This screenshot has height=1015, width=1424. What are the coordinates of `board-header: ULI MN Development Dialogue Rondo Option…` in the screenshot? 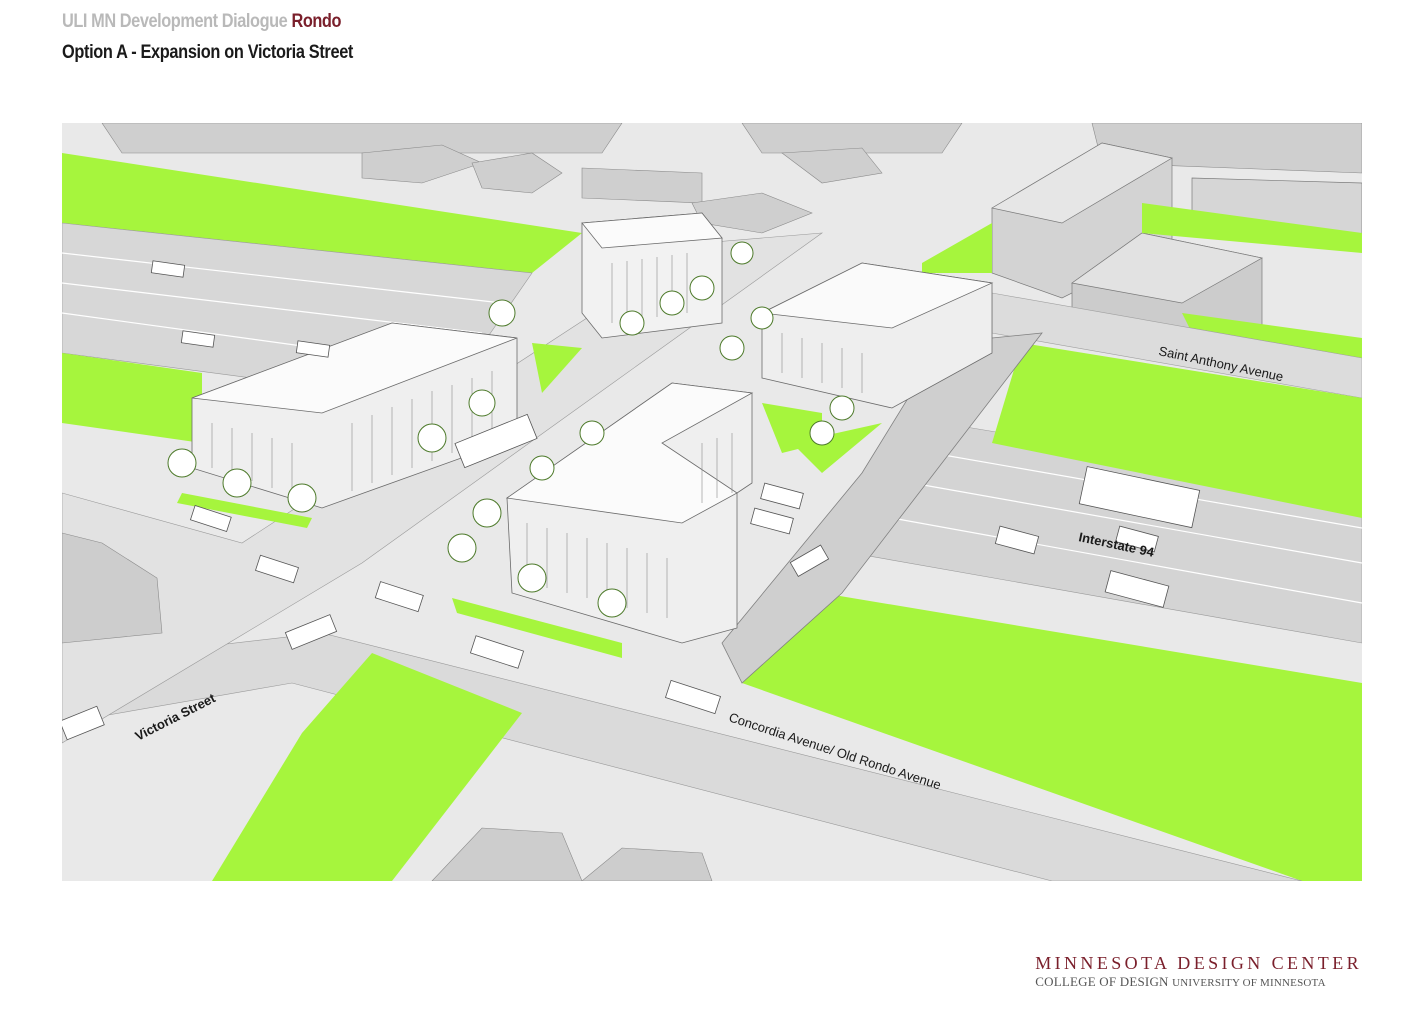 It's located at (231, 37).